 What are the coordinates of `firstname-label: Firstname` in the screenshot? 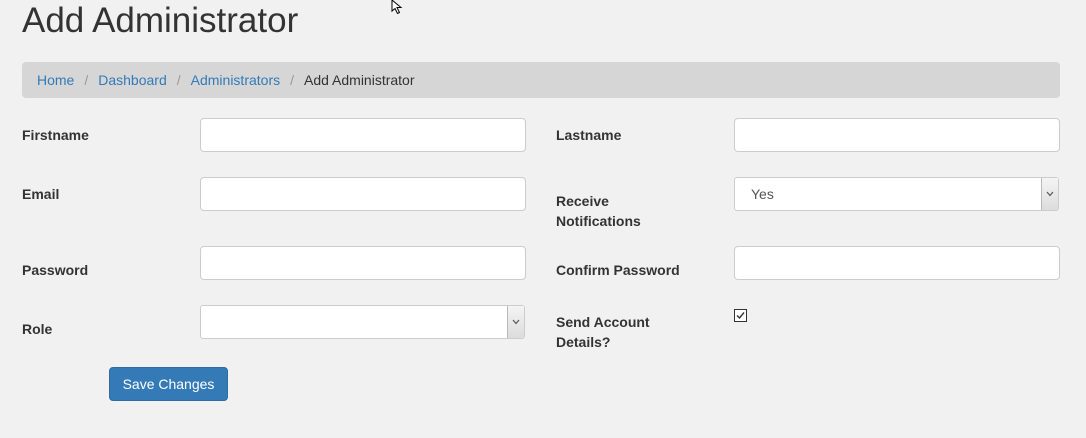 It's located at (55, 135).